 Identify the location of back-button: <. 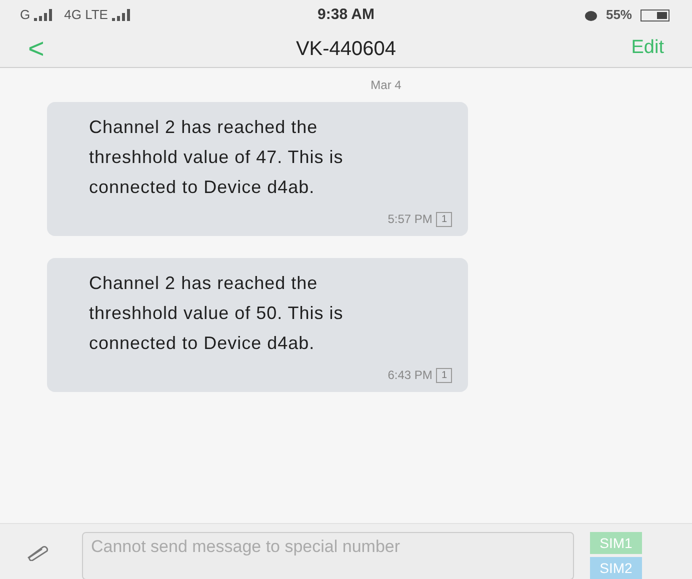
(58, 48).